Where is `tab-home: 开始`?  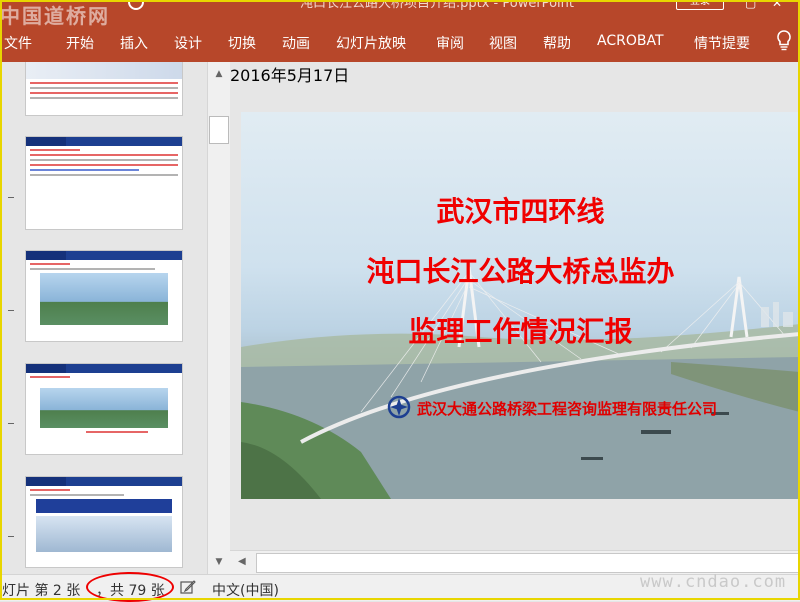 tab-home: 开始 is located at coordinates (80, 43).